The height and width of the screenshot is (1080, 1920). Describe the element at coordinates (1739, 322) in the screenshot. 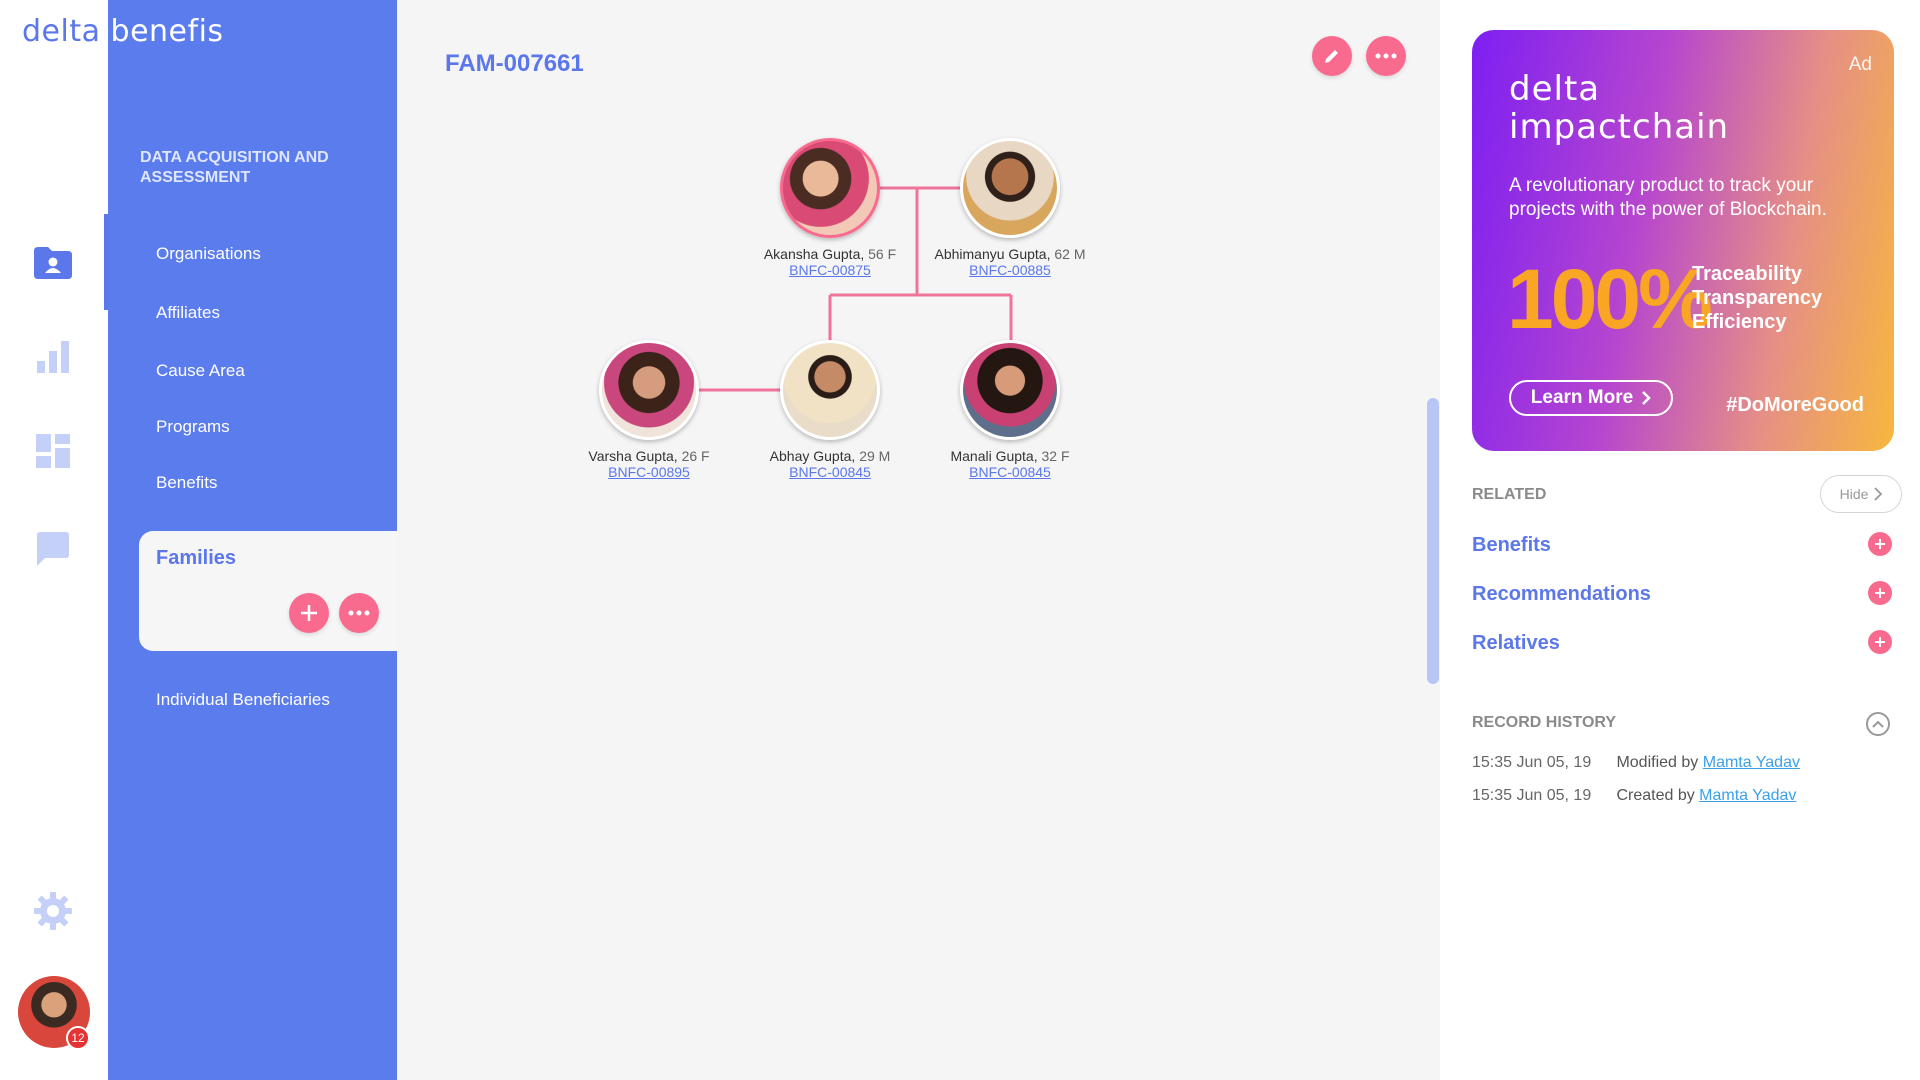

I see `ad-feature: Efficiency` at that location.